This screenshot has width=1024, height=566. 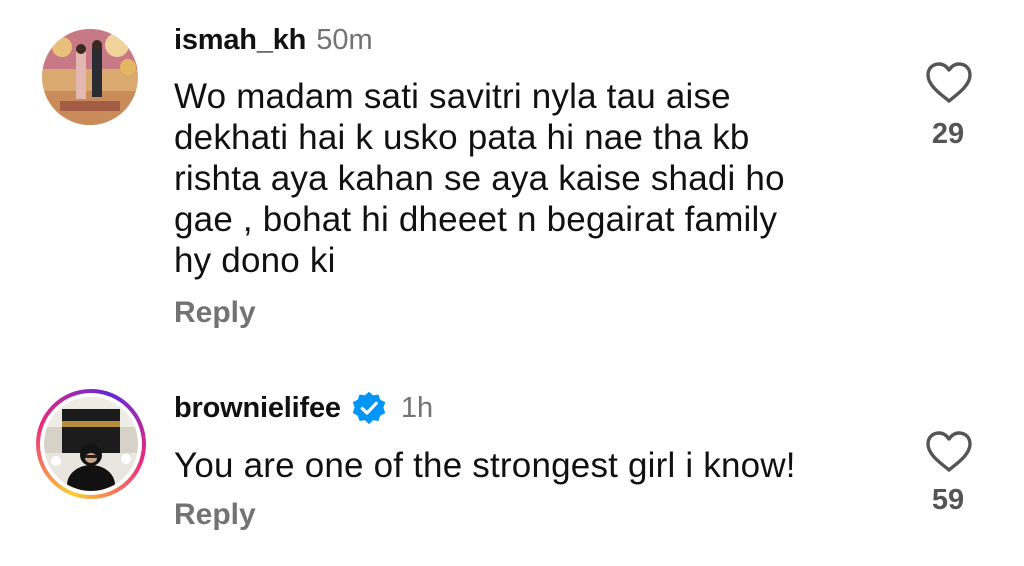 I want to click on verified-badge-icon, so click(x=369, y=408).